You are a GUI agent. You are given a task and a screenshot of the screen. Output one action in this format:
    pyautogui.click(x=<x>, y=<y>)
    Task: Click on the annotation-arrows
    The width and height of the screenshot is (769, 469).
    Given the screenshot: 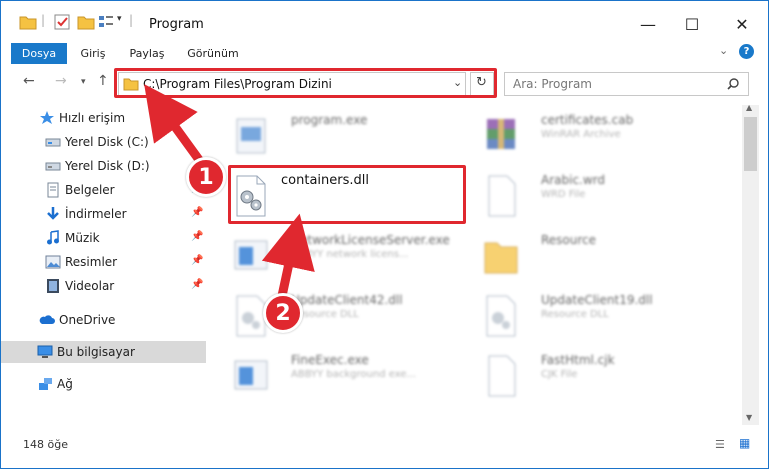 What is the action you would take?
    pyautogui.click(x=229, y=192)
    